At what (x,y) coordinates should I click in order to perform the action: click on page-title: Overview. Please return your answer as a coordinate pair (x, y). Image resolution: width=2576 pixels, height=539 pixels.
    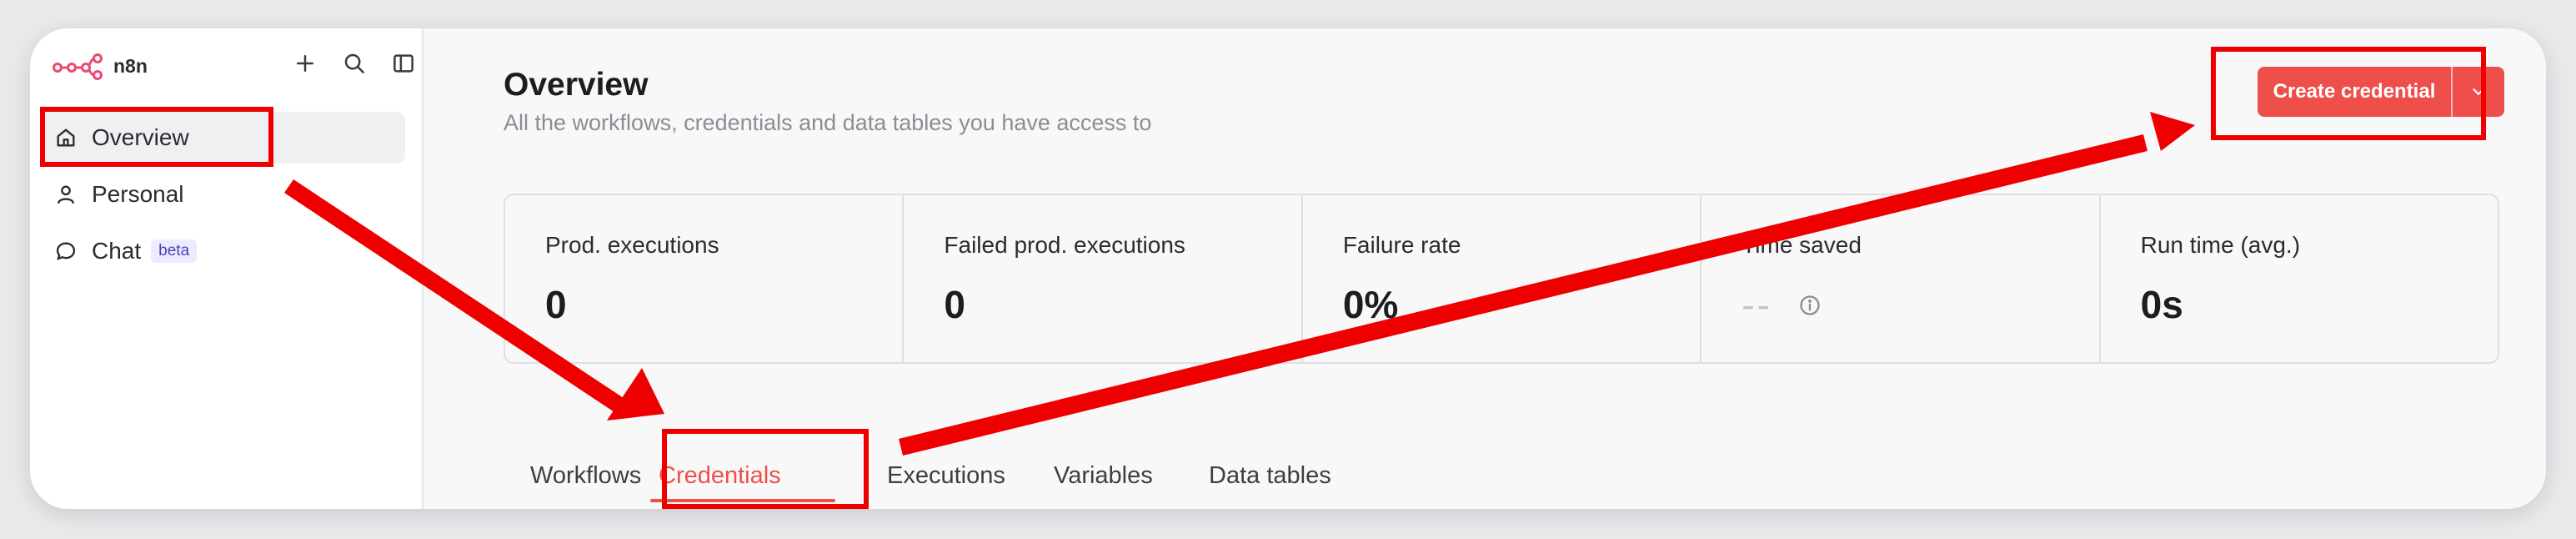
    Looking at the image, I should click on (576, 85).